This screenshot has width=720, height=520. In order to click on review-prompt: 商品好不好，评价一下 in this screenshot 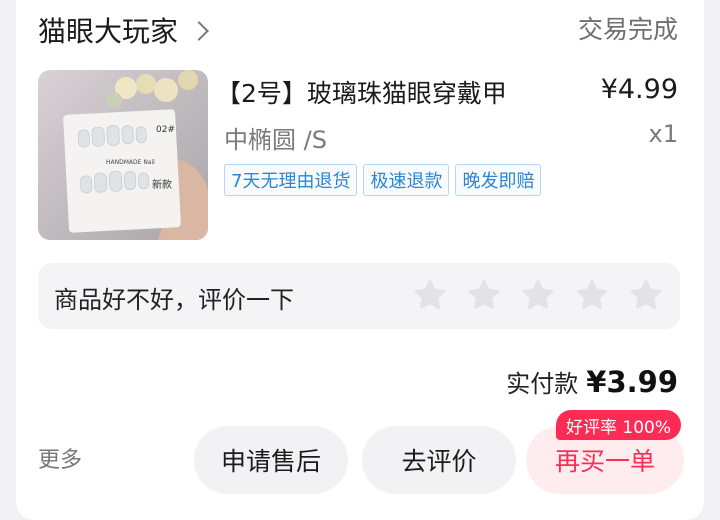, I will do `click(174, 300)`.